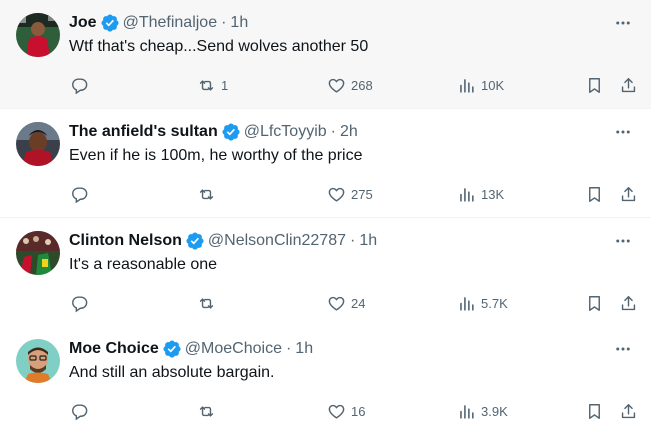 The image size is (651, 434). What do you see at coordinates (325, 411) in the screenshot?
I see `action-bar: 16 3.9K` at bounding box center [325, 411].